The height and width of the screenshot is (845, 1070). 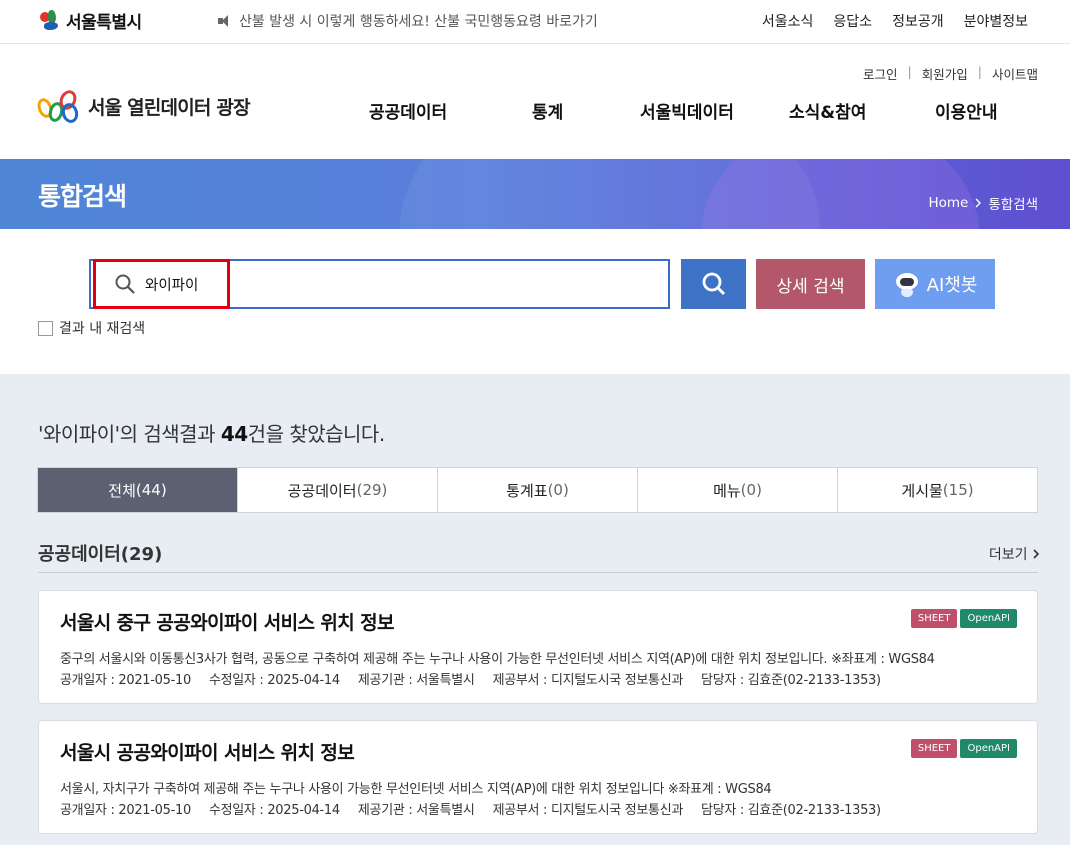 I want to click on search-button, so click(x=713, y=284).